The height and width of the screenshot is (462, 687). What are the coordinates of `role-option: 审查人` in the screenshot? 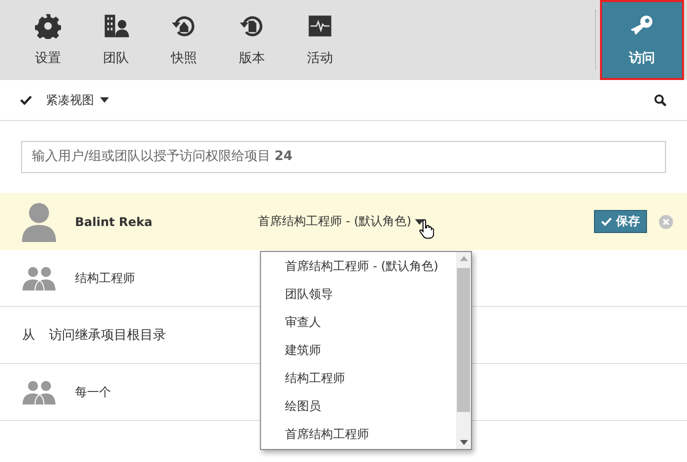 It's located at (370, 326).